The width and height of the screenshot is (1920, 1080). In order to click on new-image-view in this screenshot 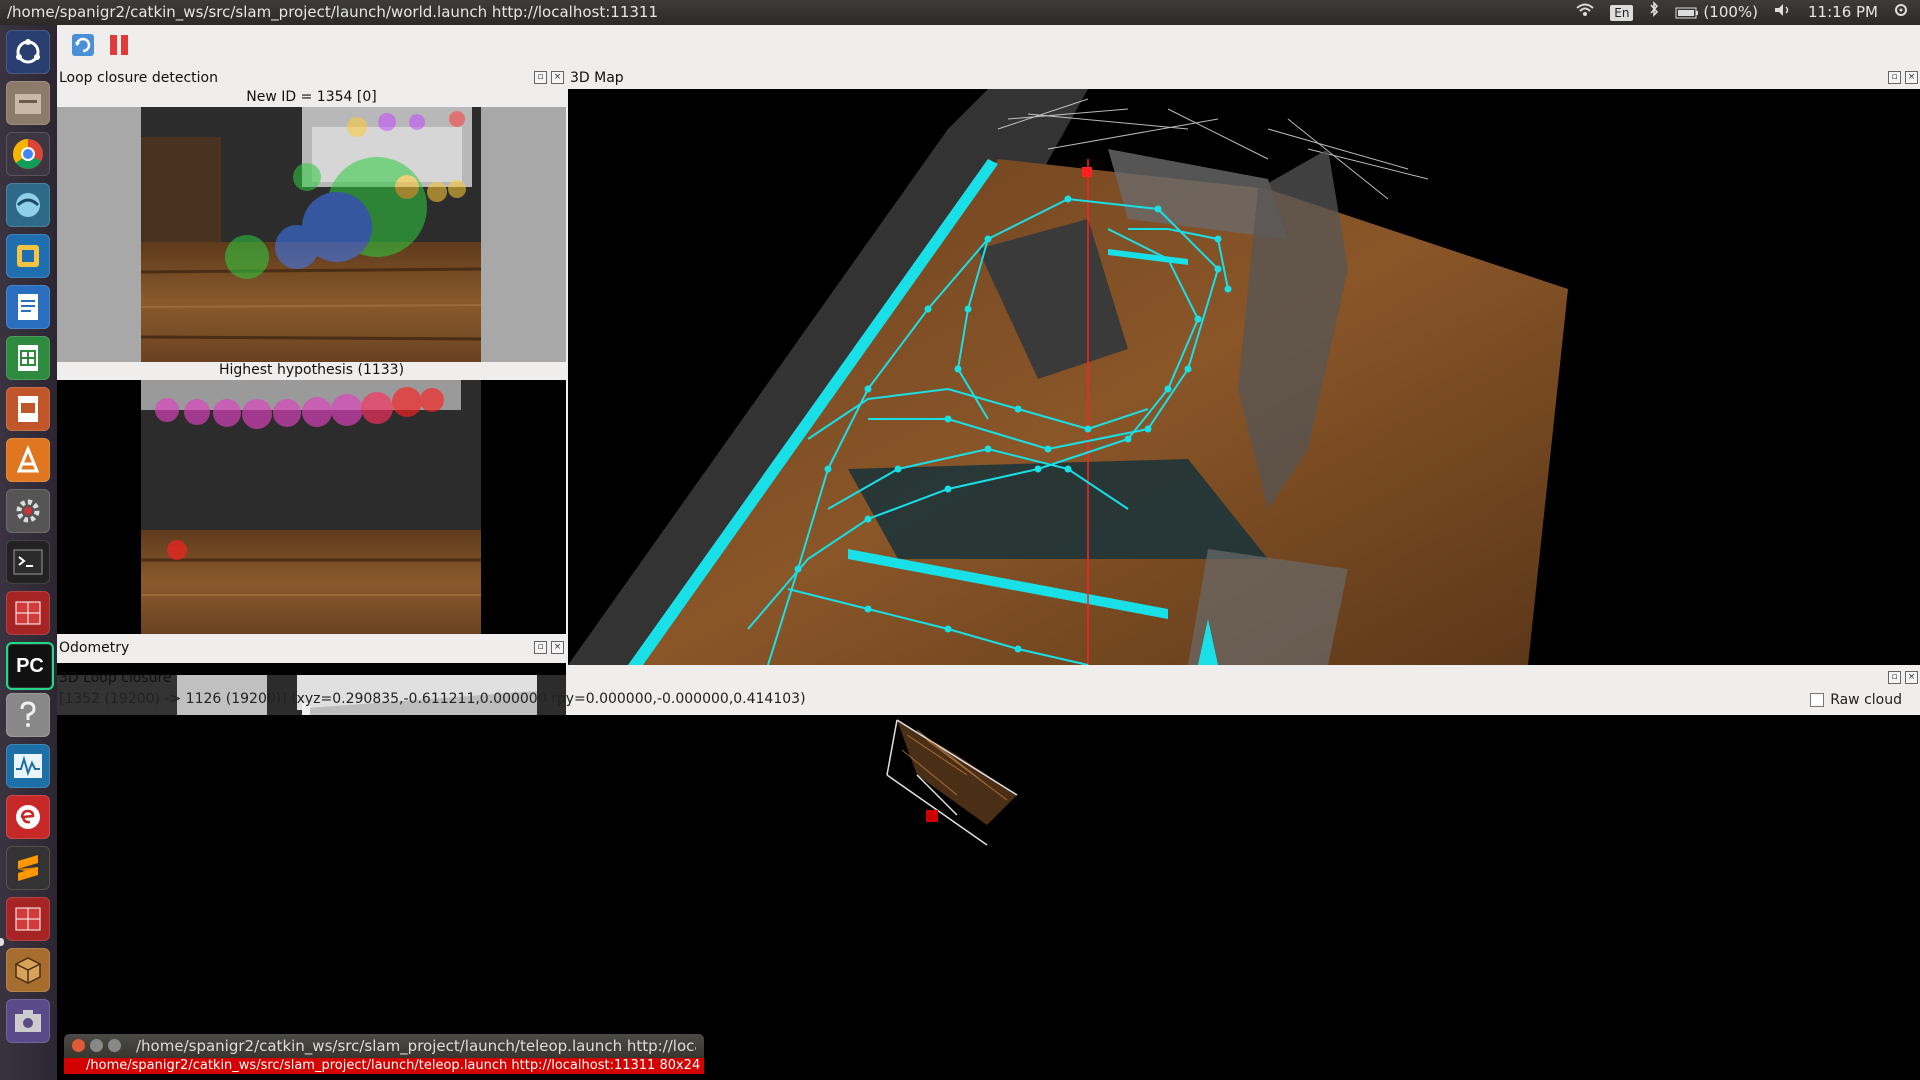, I will do `click(311, 234)`.